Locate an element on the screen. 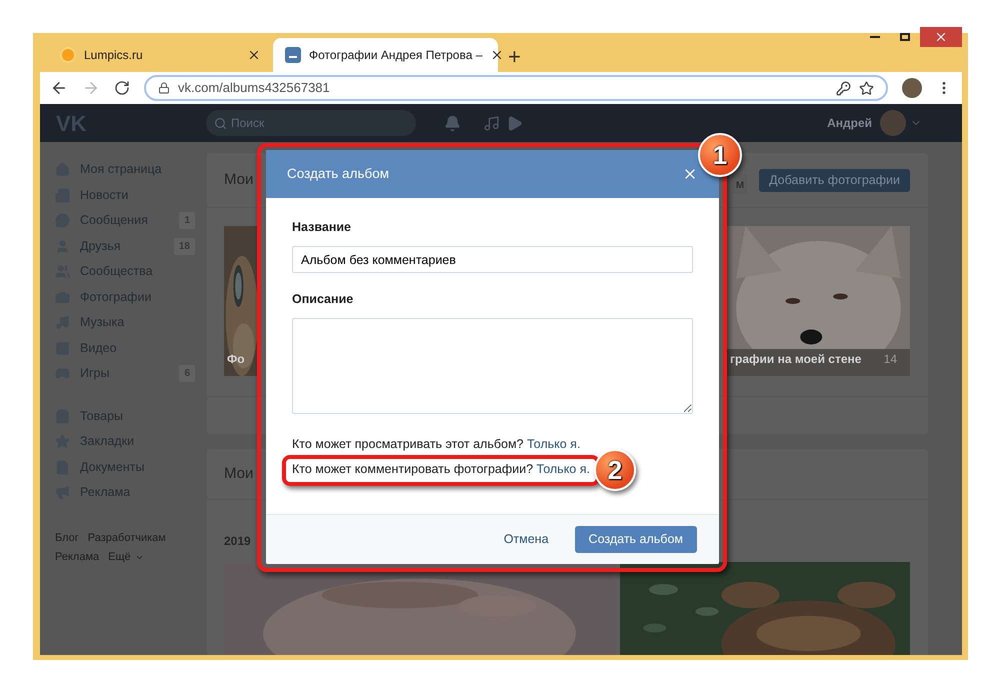  footer-link: Блог is located at coordinates (67, 538).